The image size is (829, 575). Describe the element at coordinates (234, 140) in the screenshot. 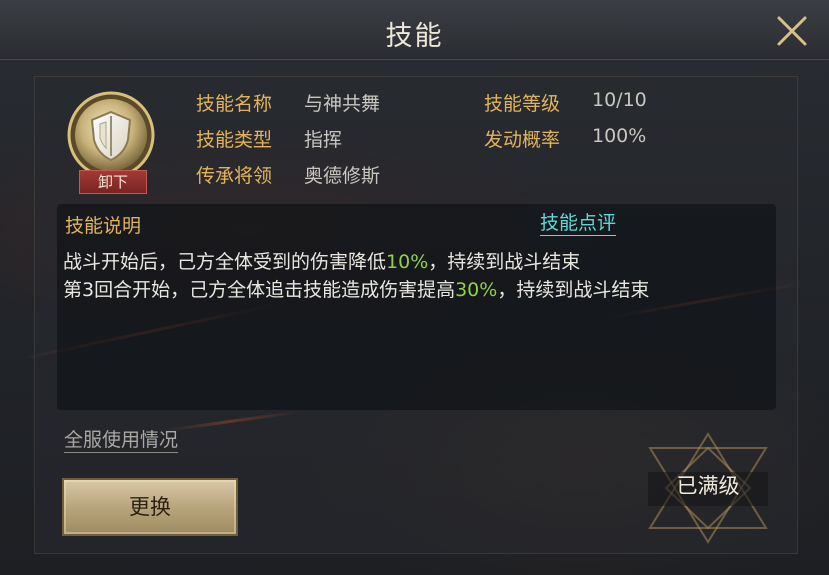

I see `skill-type-label: 技能类型` at that location.